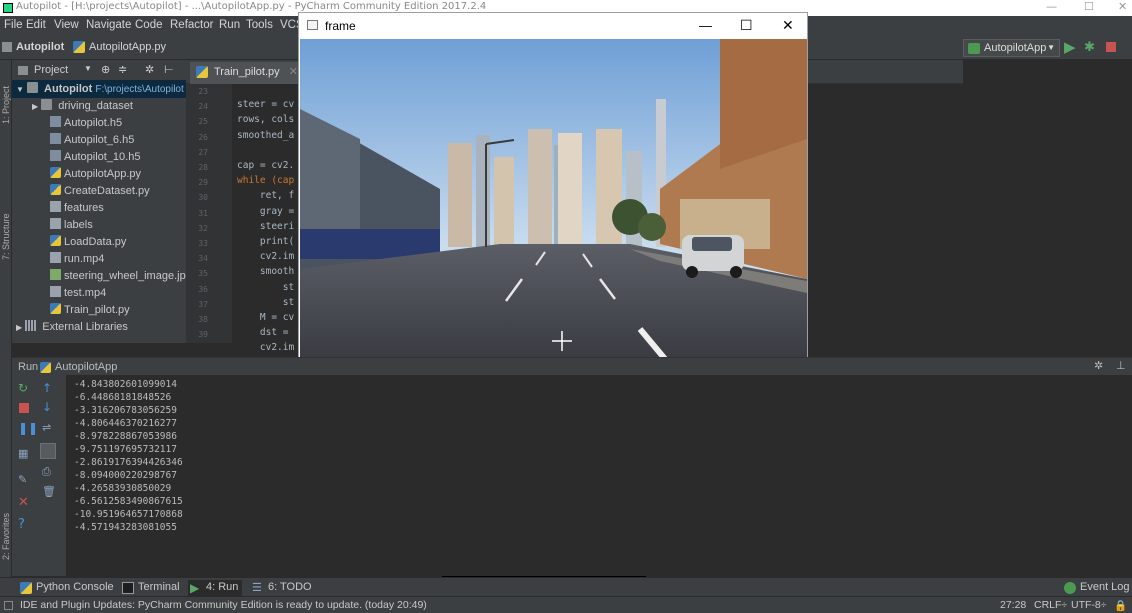 This screenshot has height=613, width=1132. Describe the element at coordinates (746, 25) in the screenshot. I see `frame-maximize-button: ☐` at that location.